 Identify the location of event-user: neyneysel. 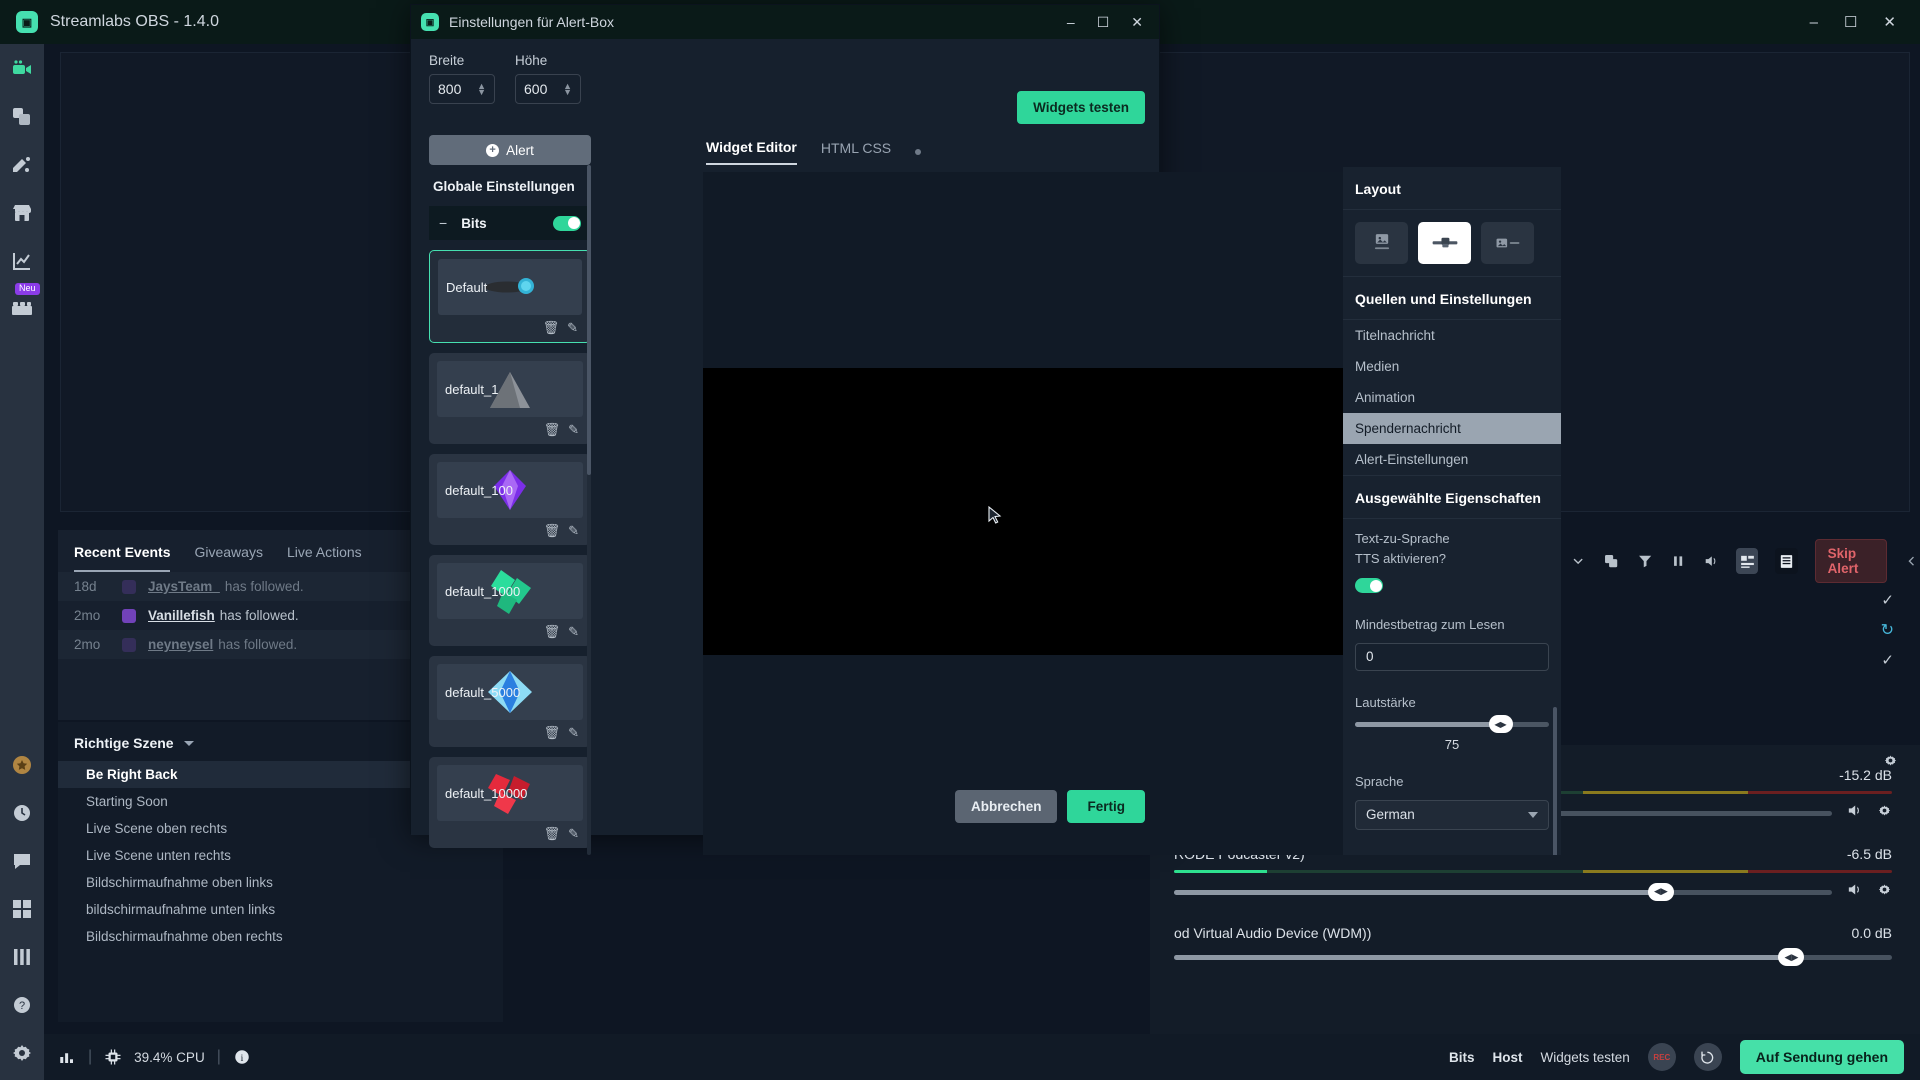
(180, 644).